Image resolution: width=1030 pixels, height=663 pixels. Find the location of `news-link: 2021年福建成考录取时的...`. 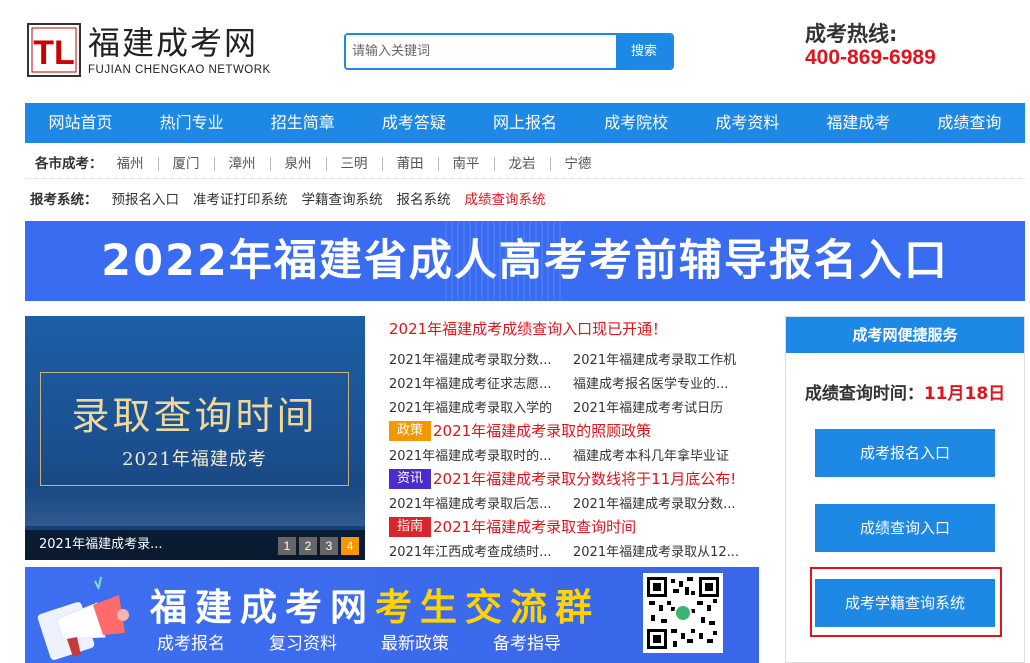

news-link: 2021年福建成考录取时的... is located at coordinates (475, 454).